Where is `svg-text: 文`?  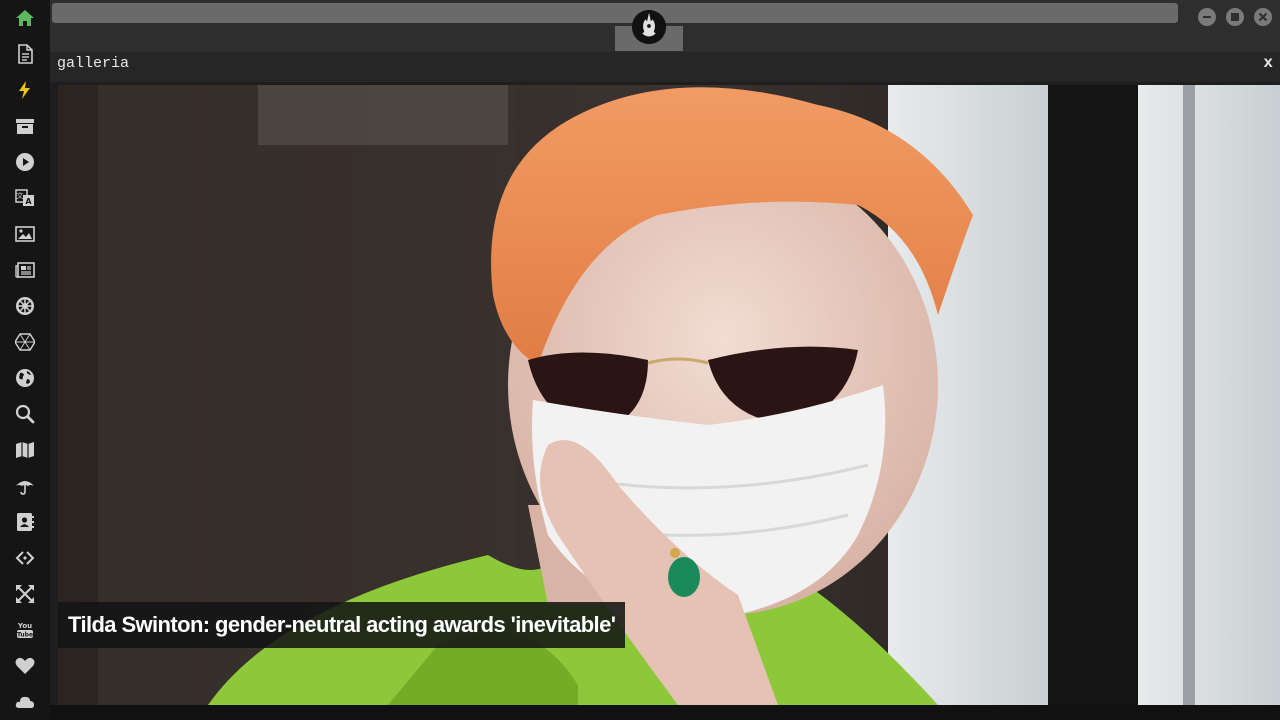 svg-text: 文 is located at coordinates (20, 195).